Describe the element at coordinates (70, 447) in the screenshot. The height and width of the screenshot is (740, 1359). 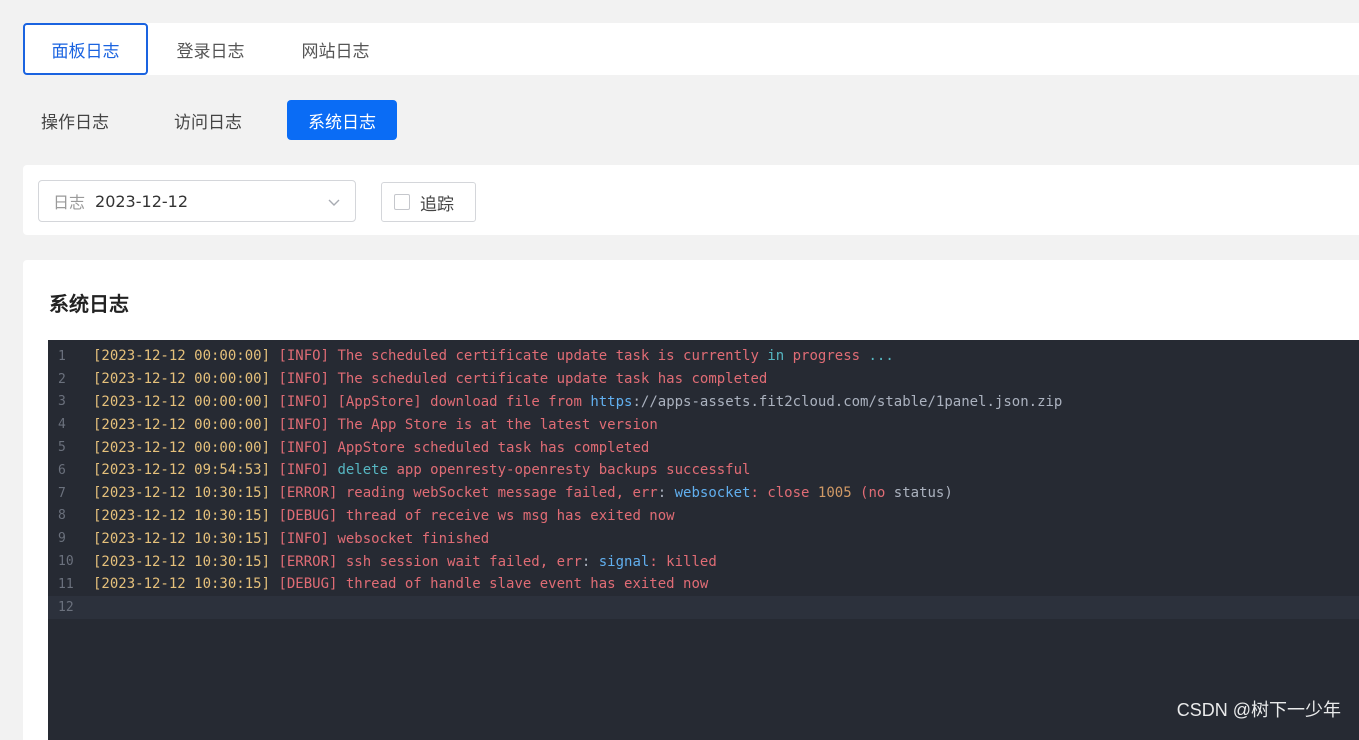
I see `line-number: 5` at that location.